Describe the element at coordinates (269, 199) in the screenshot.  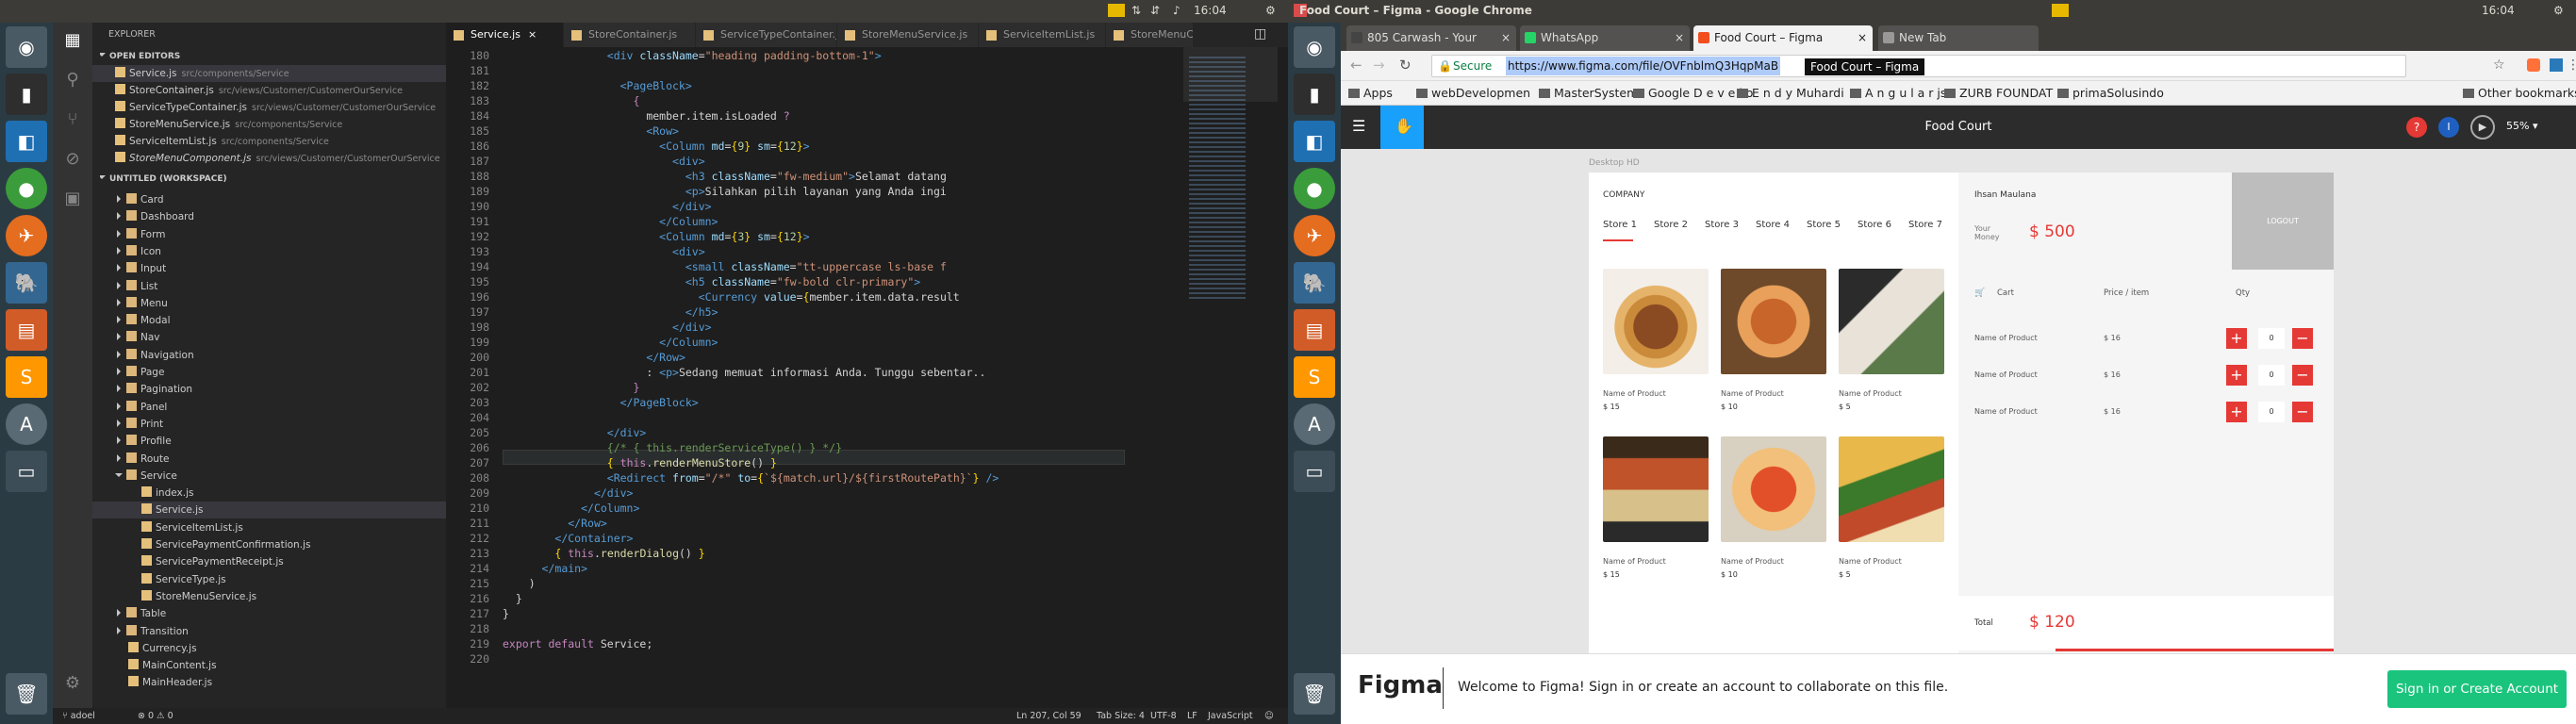
I see `tree-folder: Card` at that location.